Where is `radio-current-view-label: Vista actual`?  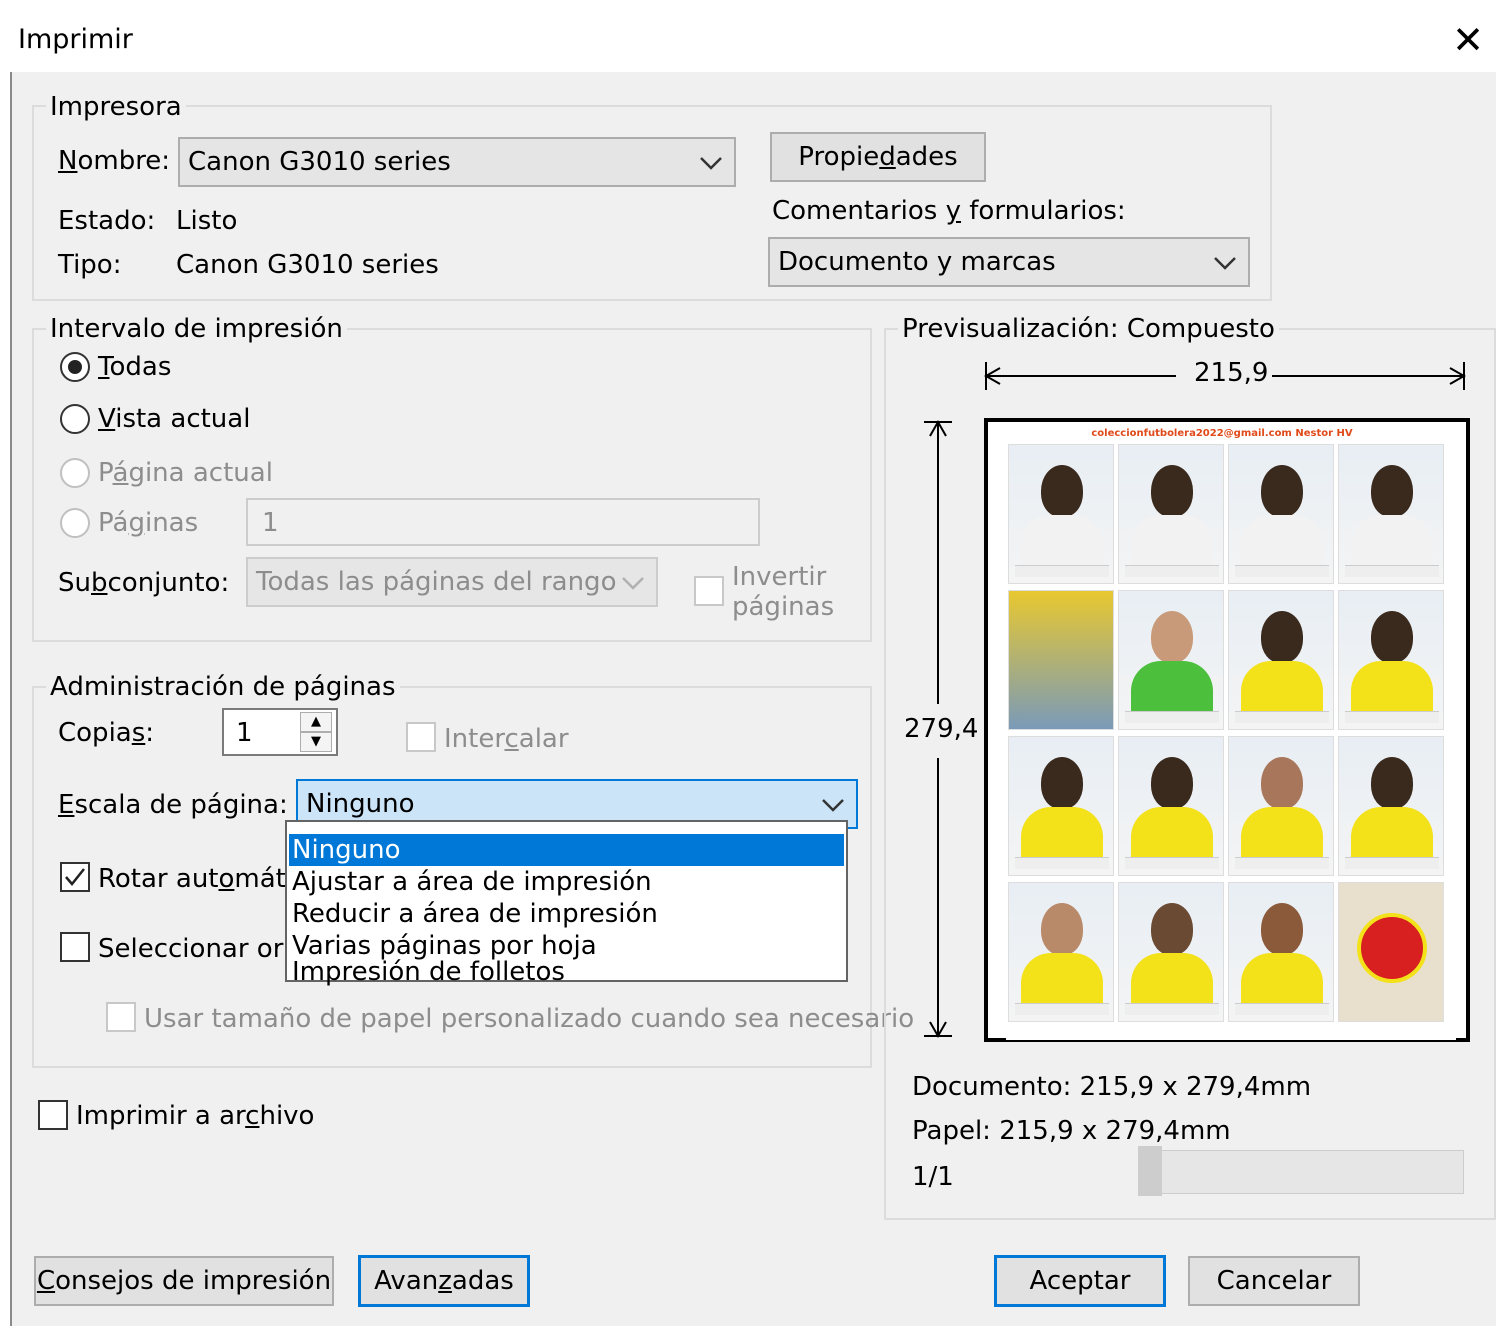 radio-current-view-label: Vista actual is located at coordinates (174, 419).